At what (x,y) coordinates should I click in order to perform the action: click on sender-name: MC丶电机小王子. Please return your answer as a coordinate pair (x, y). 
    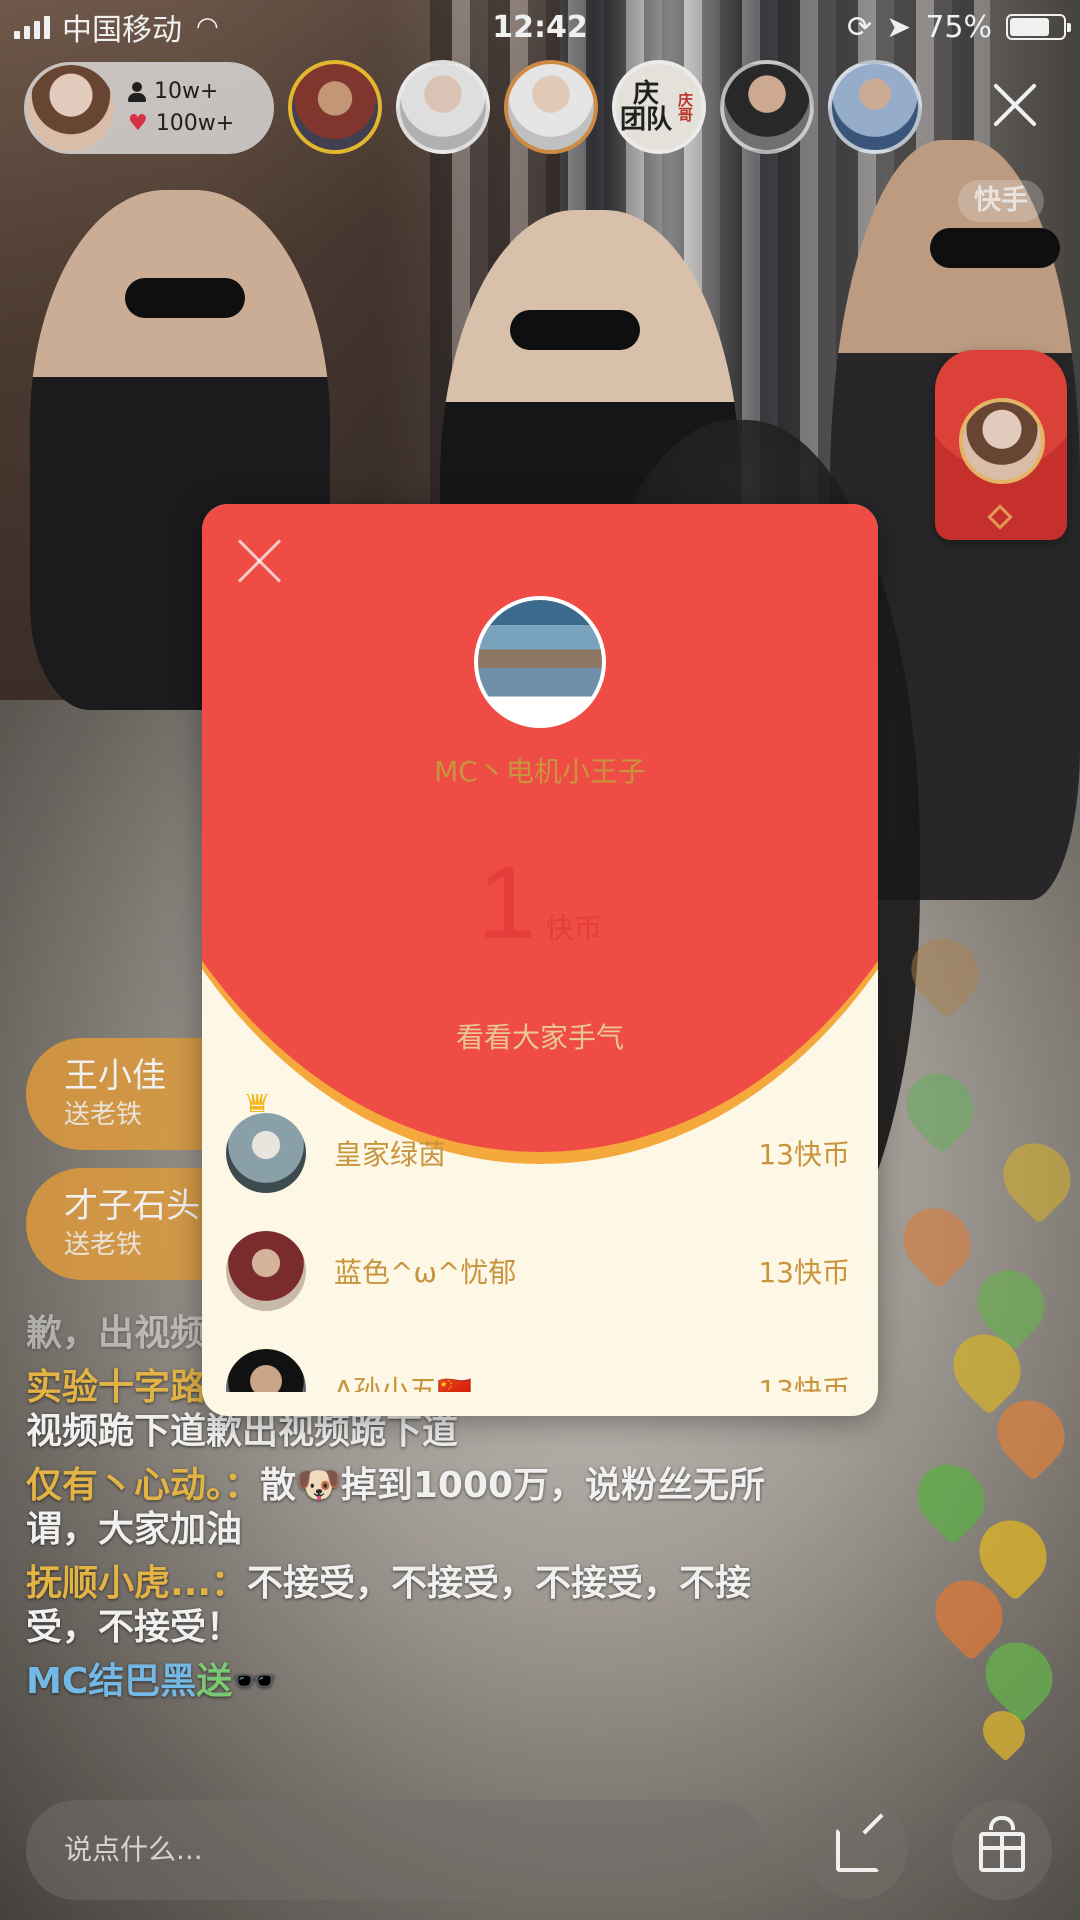
    Looking at the image, I should click on (540, 771).